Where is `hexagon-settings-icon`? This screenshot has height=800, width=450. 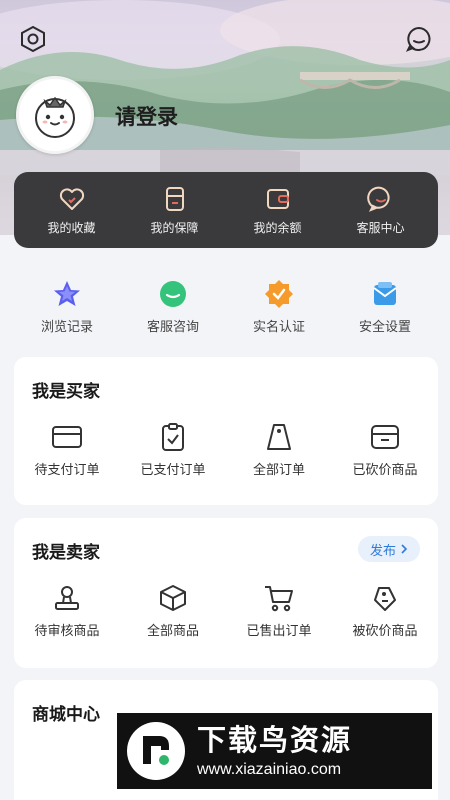 hexagon-settings-icon is located at coordinates (33, 39).